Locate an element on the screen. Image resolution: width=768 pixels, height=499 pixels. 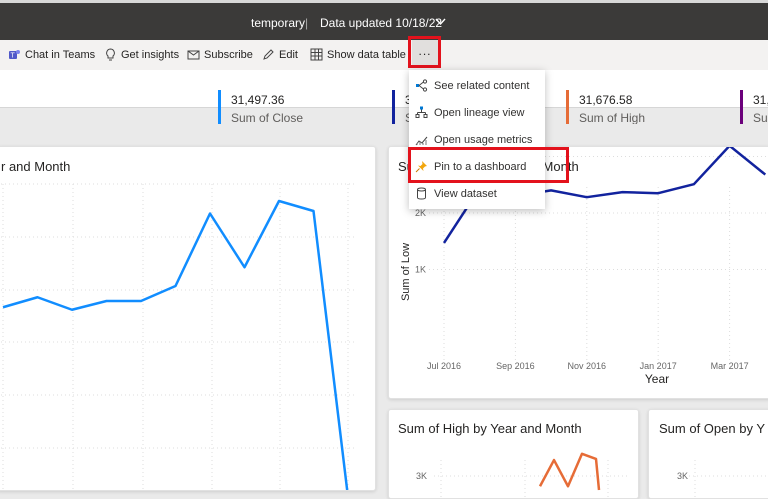
kpi-card: 31,497.36Sum of Close is located at coordinates (298, 107).